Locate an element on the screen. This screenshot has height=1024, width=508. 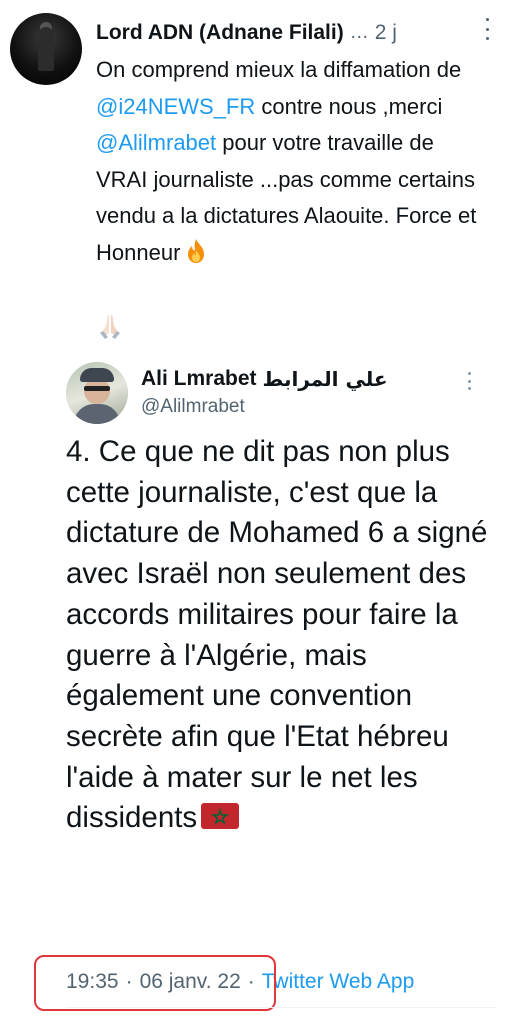
tweet-text-part: contre nous ,merci is located at coordinates (349, 106).